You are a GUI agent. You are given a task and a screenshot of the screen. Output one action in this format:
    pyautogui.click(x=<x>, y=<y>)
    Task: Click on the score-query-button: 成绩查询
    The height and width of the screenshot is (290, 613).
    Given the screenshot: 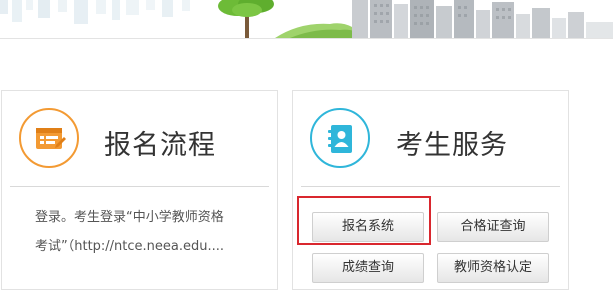 What is the action you would take?
    pyautogui.click(x=368, y=268)
    